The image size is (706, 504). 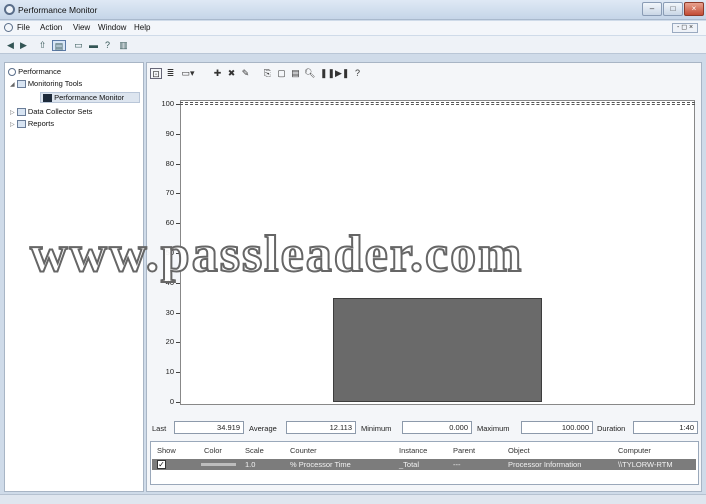 What do you see at coordinates (250, 464) in the screenshot?
I see `scale-cell: 1.0` at bounding box center [250, 464].